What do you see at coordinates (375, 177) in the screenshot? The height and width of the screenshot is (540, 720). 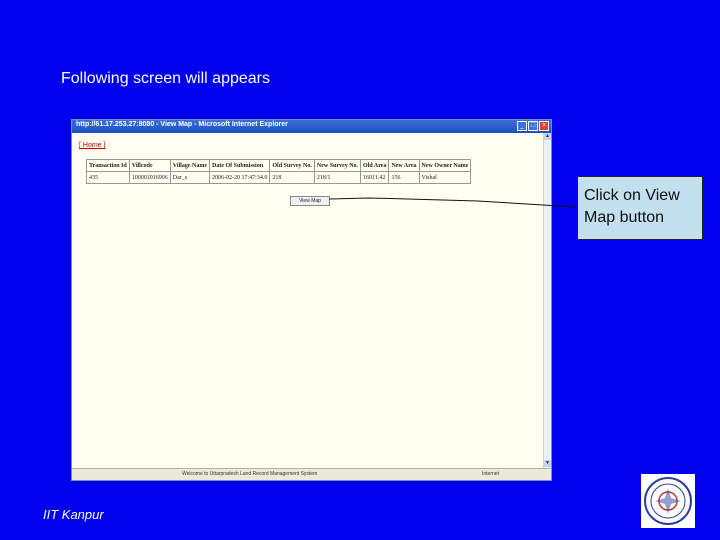 I see `table-cell: 16011.42` at bounding box center [375, 177].